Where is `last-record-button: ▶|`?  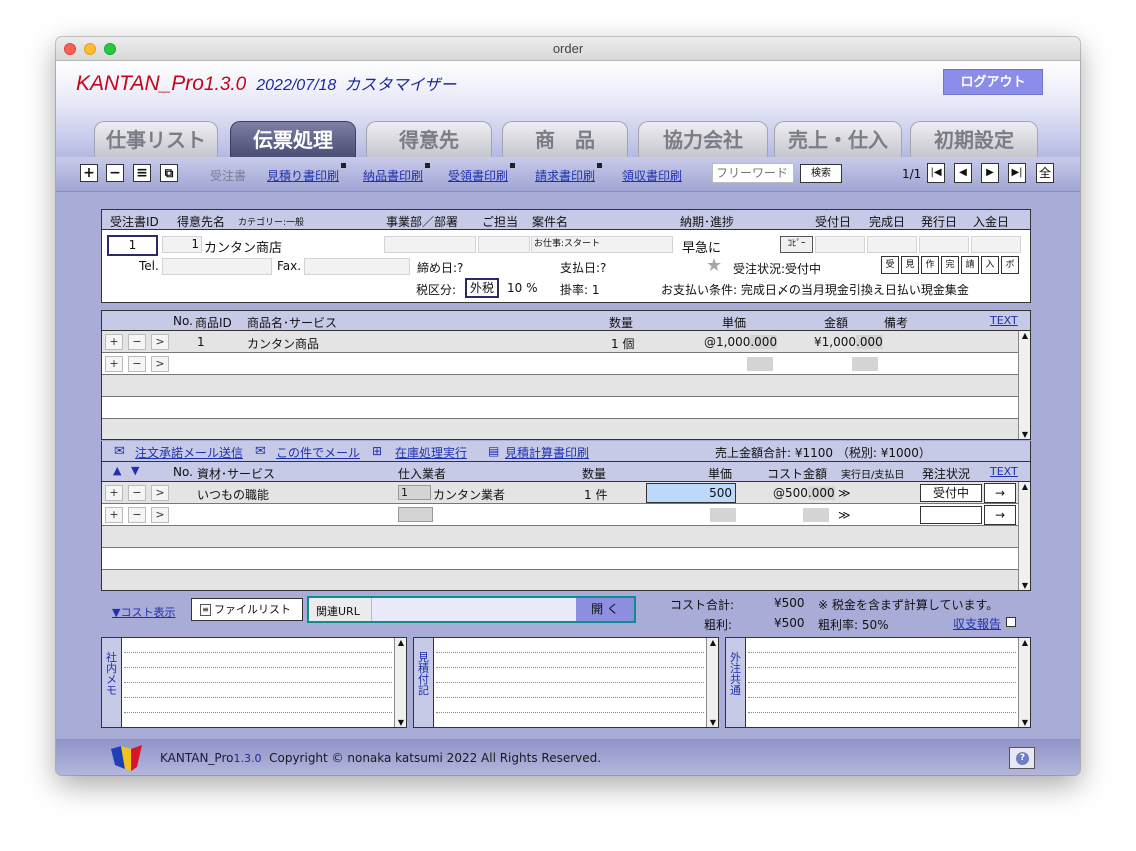 last-record-button: ▶| is located at coordinates (1017, 173).